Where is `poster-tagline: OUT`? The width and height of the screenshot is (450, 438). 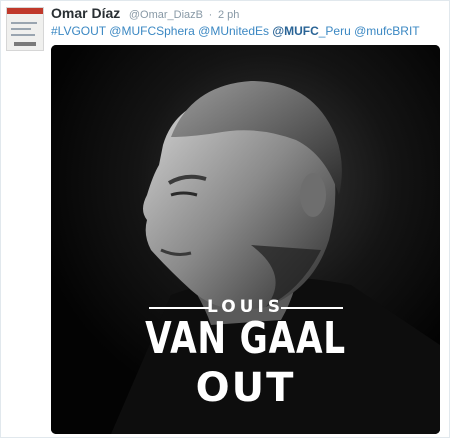 poster-tagline: OUT is located at coordinates (245, 388).